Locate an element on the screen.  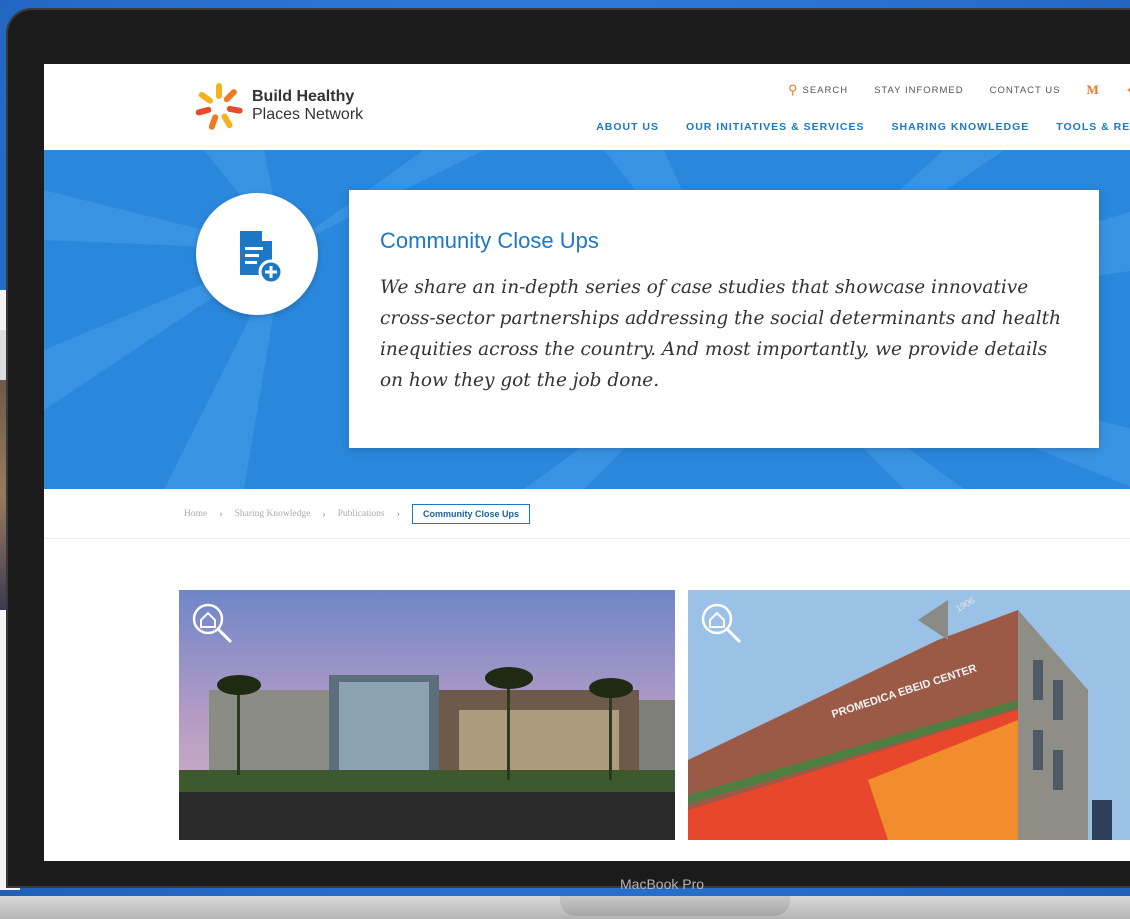
breadcrumb-publications: Publications is located at coordinates (361, 514).